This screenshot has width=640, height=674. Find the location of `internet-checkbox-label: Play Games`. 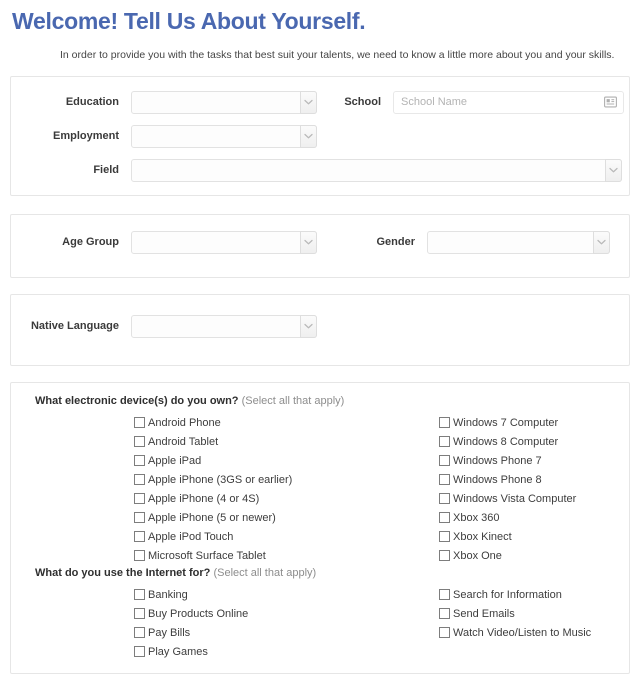

internet-checkbox-label: Play Games is located at coordinates (178, 651).